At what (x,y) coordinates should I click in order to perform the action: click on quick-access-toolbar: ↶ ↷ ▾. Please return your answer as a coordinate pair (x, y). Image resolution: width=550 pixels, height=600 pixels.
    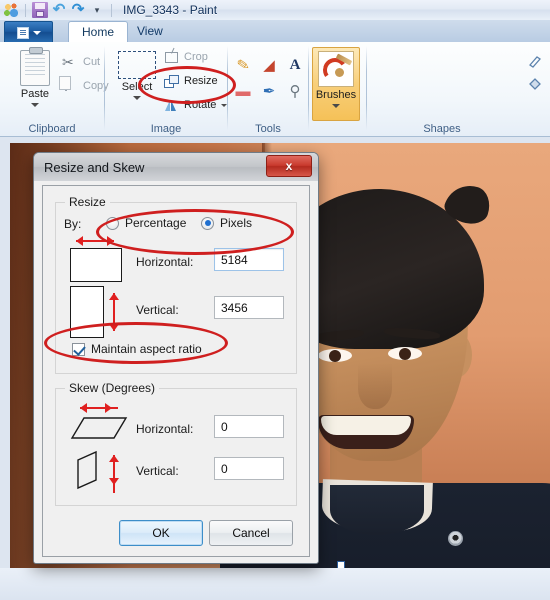
    Looking at the image, I should click on (57, 10).